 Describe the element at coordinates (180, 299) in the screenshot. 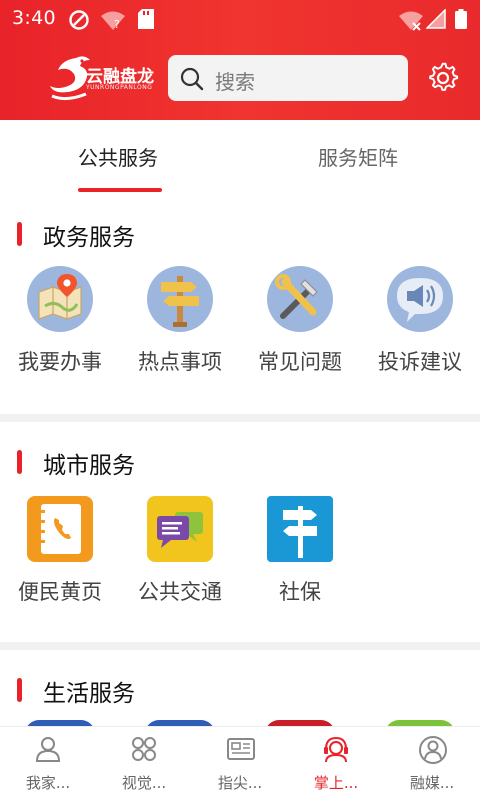

I see `signpost-icon` at that location.